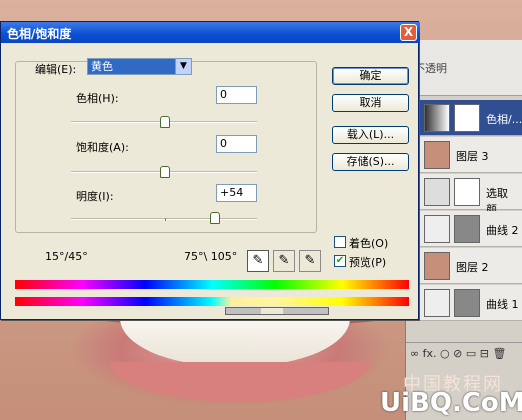 This screenshot has width=522, height=420. I want to click on layer-row: 图层 2, so click(464, 266).